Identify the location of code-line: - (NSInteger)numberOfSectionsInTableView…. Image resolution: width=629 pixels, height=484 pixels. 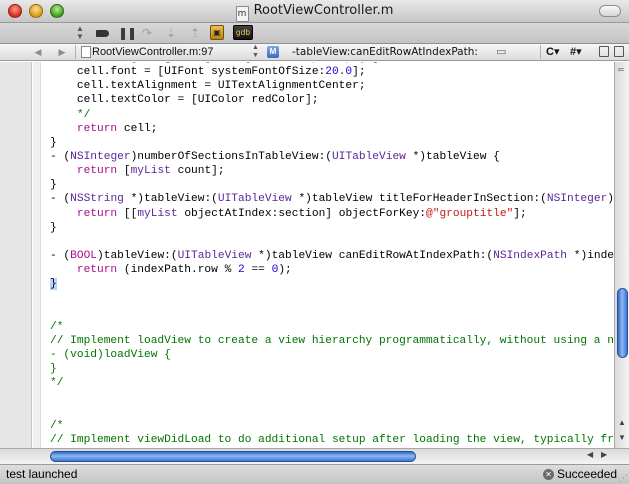
(332, 157).